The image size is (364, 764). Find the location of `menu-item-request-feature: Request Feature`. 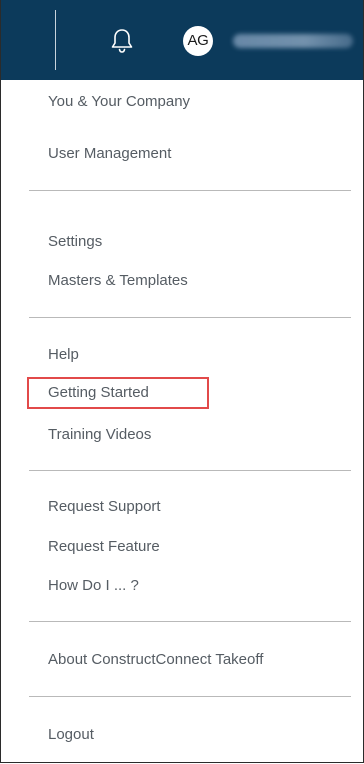

menu-item-request-feature: Request Feature is located at coordinates (104, 547).